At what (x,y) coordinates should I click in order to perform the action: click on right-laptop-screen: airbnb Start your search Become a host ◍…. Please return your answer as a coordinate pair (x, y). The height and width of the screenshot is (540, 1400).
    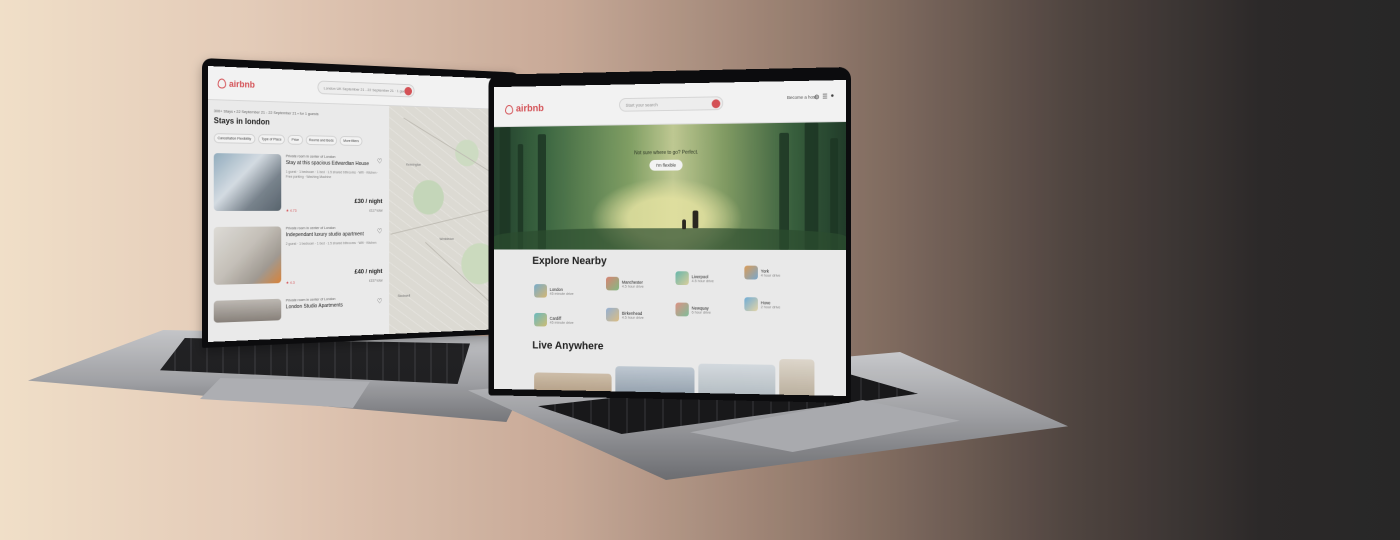
    Looking at the image, I should click on (670, 238).